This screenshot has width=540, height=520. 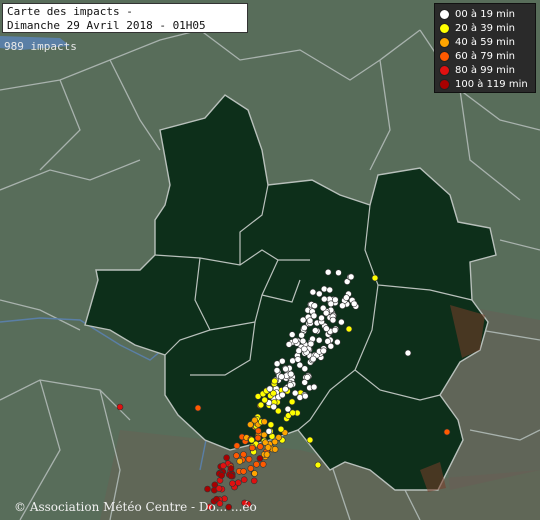 I want to click on impact-count: 989 impacts, so click(x=40, y=46).